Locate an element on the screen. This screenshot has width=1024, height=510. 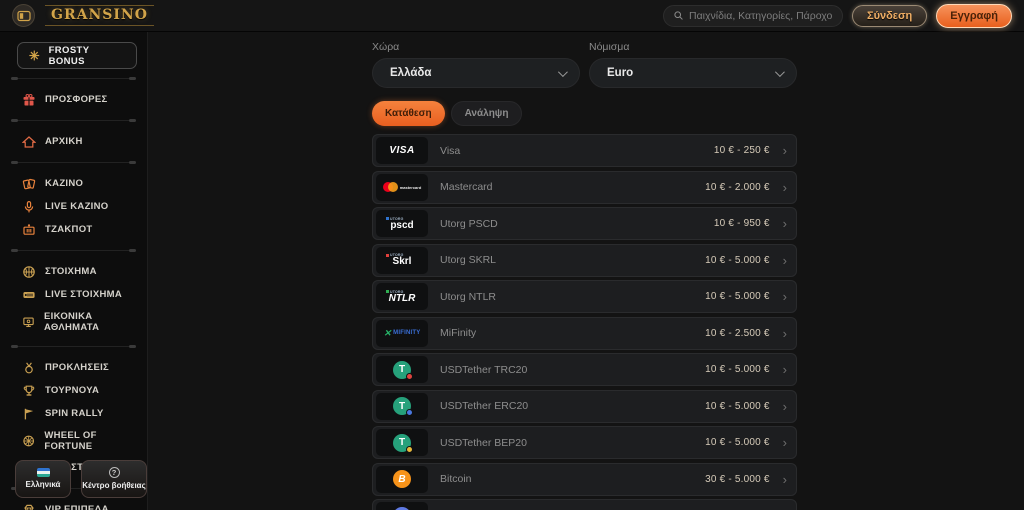
usdt-erc20-logo: T is located at coordinates (402, 406).